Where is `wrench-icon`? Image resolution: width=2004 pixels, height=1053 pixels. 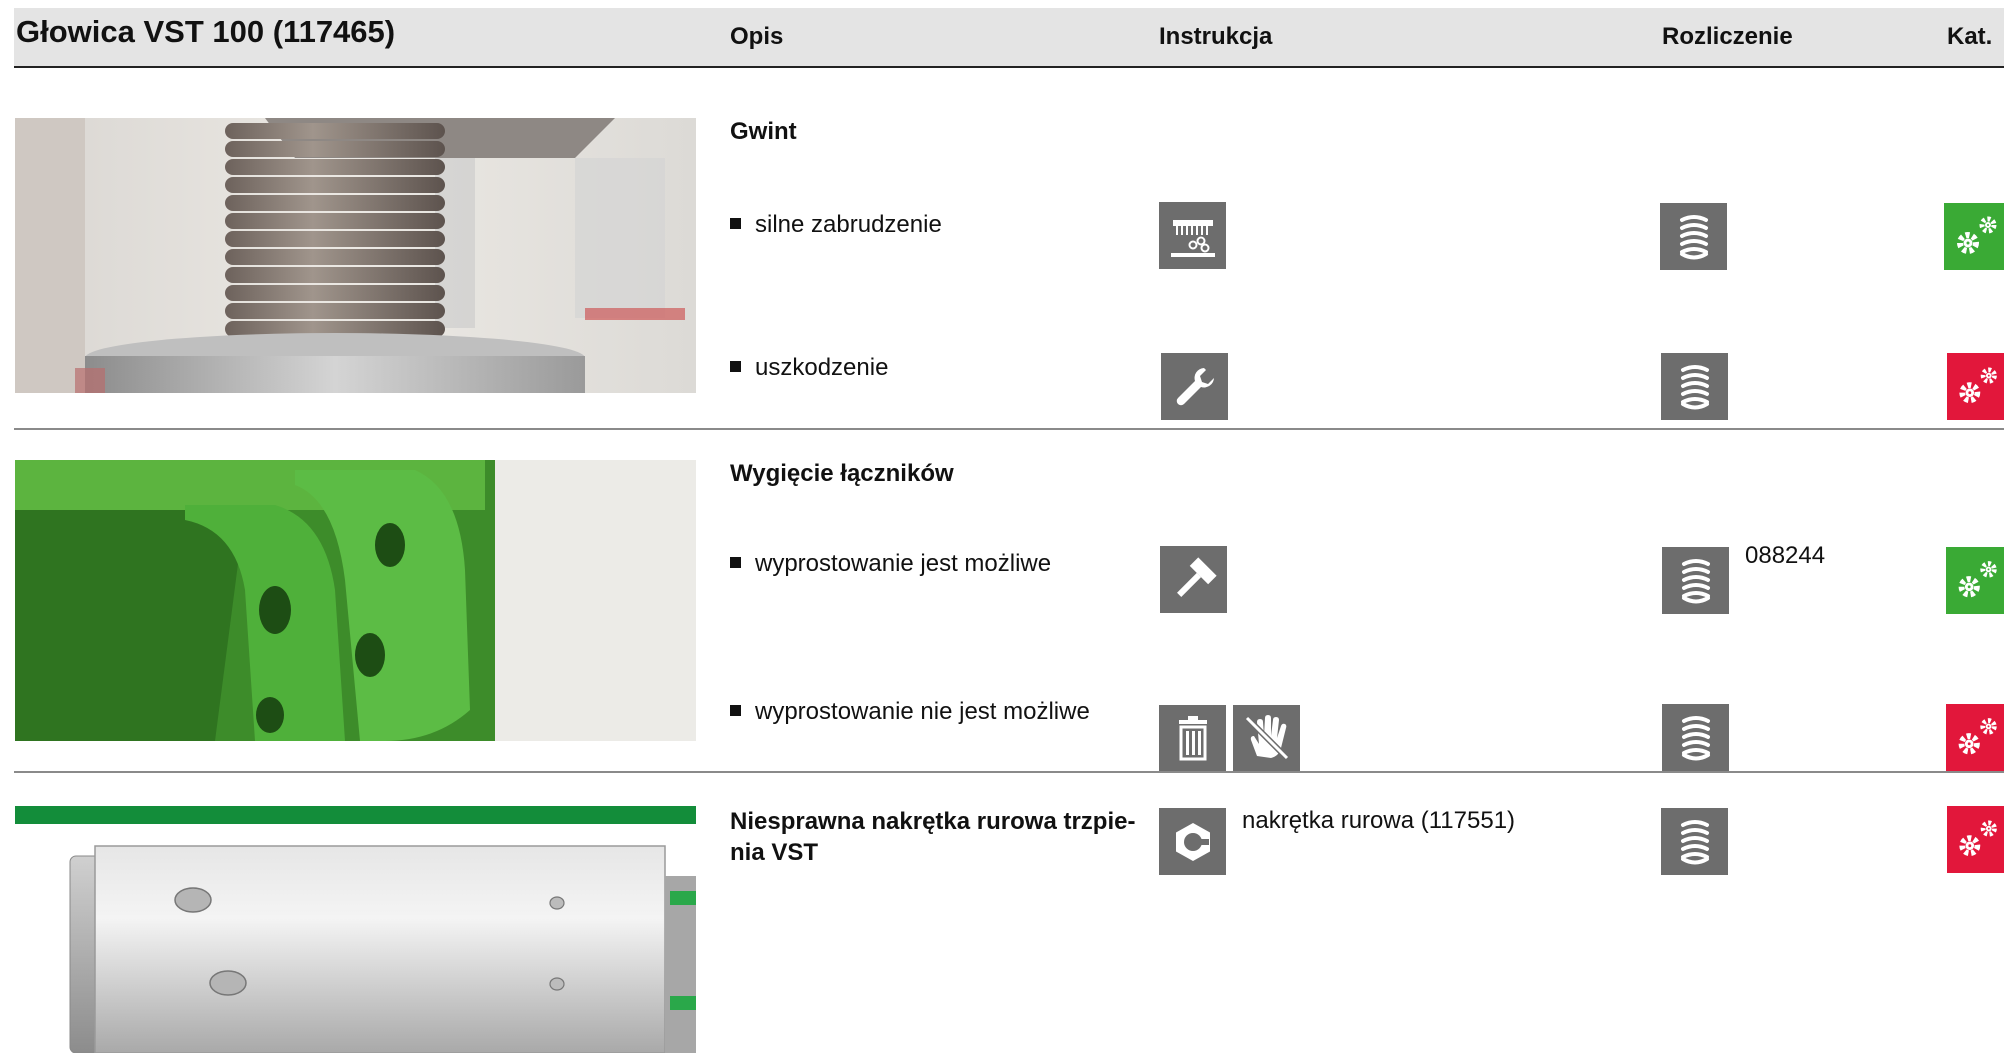 wrench-icon is located at coordinates (1194, 386).